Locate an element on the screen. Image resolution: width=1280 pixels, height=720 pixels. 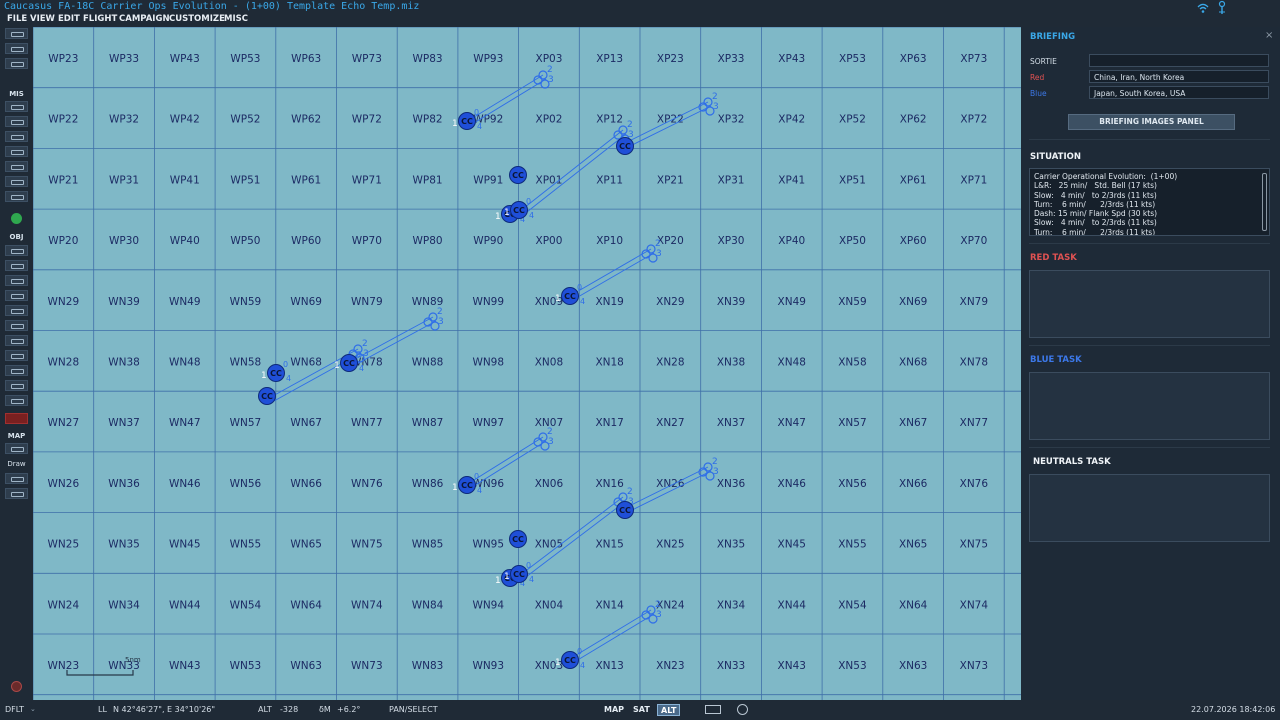
grid-cell-label: XN35 is located at coordinates (731, 545).